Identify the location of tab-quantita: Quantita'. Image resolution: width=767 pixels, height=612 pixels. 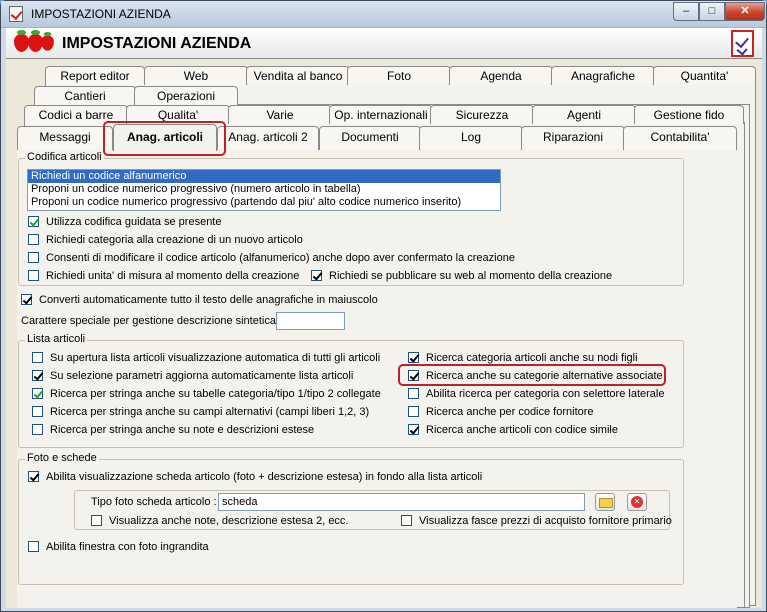
(704, 75).